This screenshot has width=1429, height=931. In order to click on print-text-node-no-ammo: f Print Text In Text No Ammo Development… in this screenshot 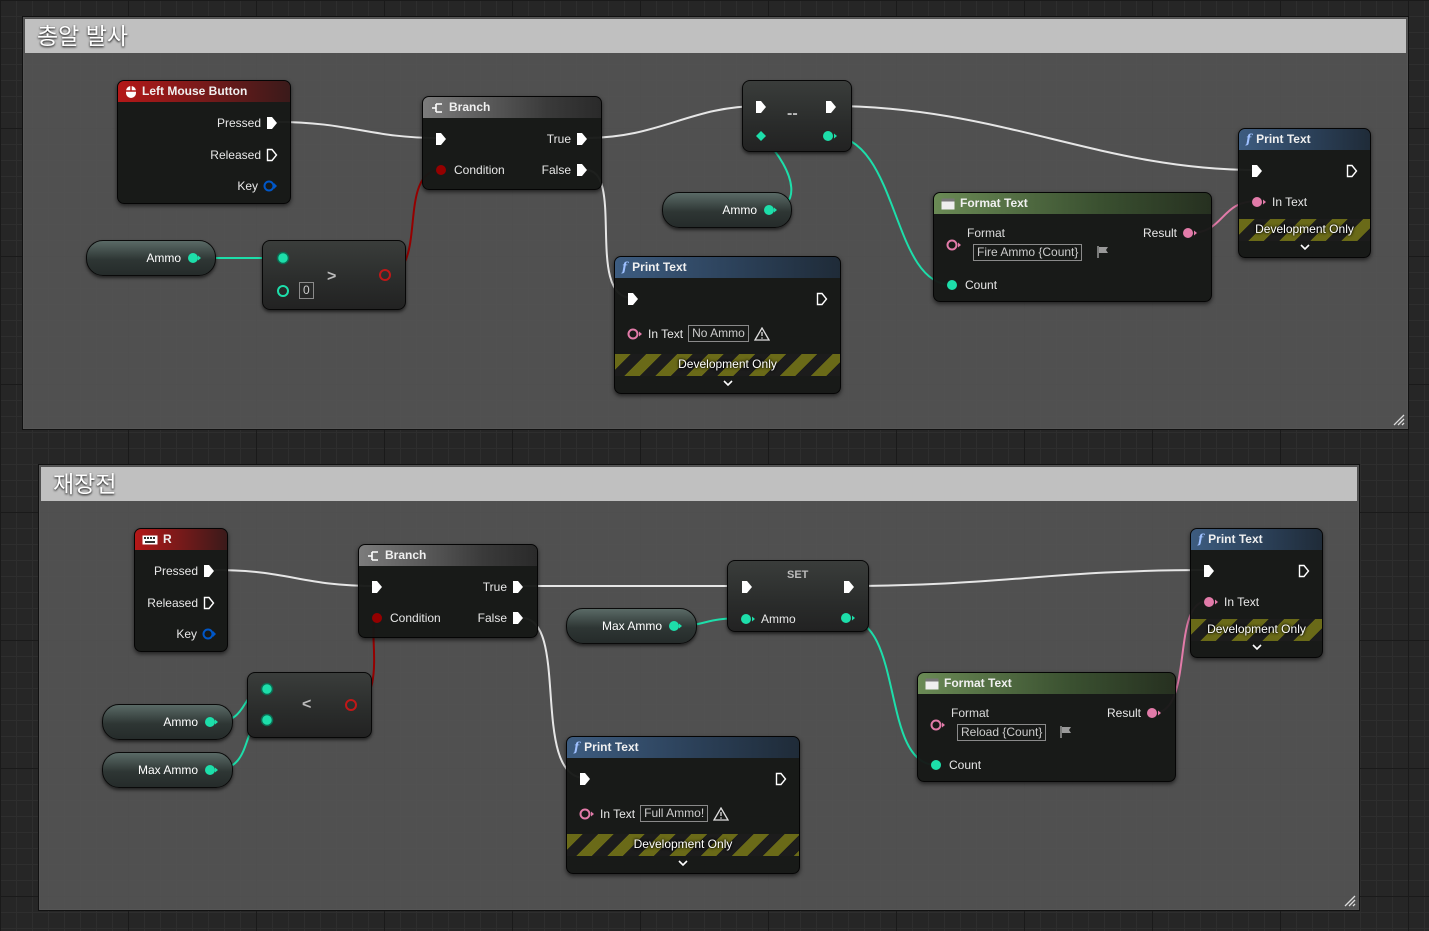, I will do `click(727, 325)`.